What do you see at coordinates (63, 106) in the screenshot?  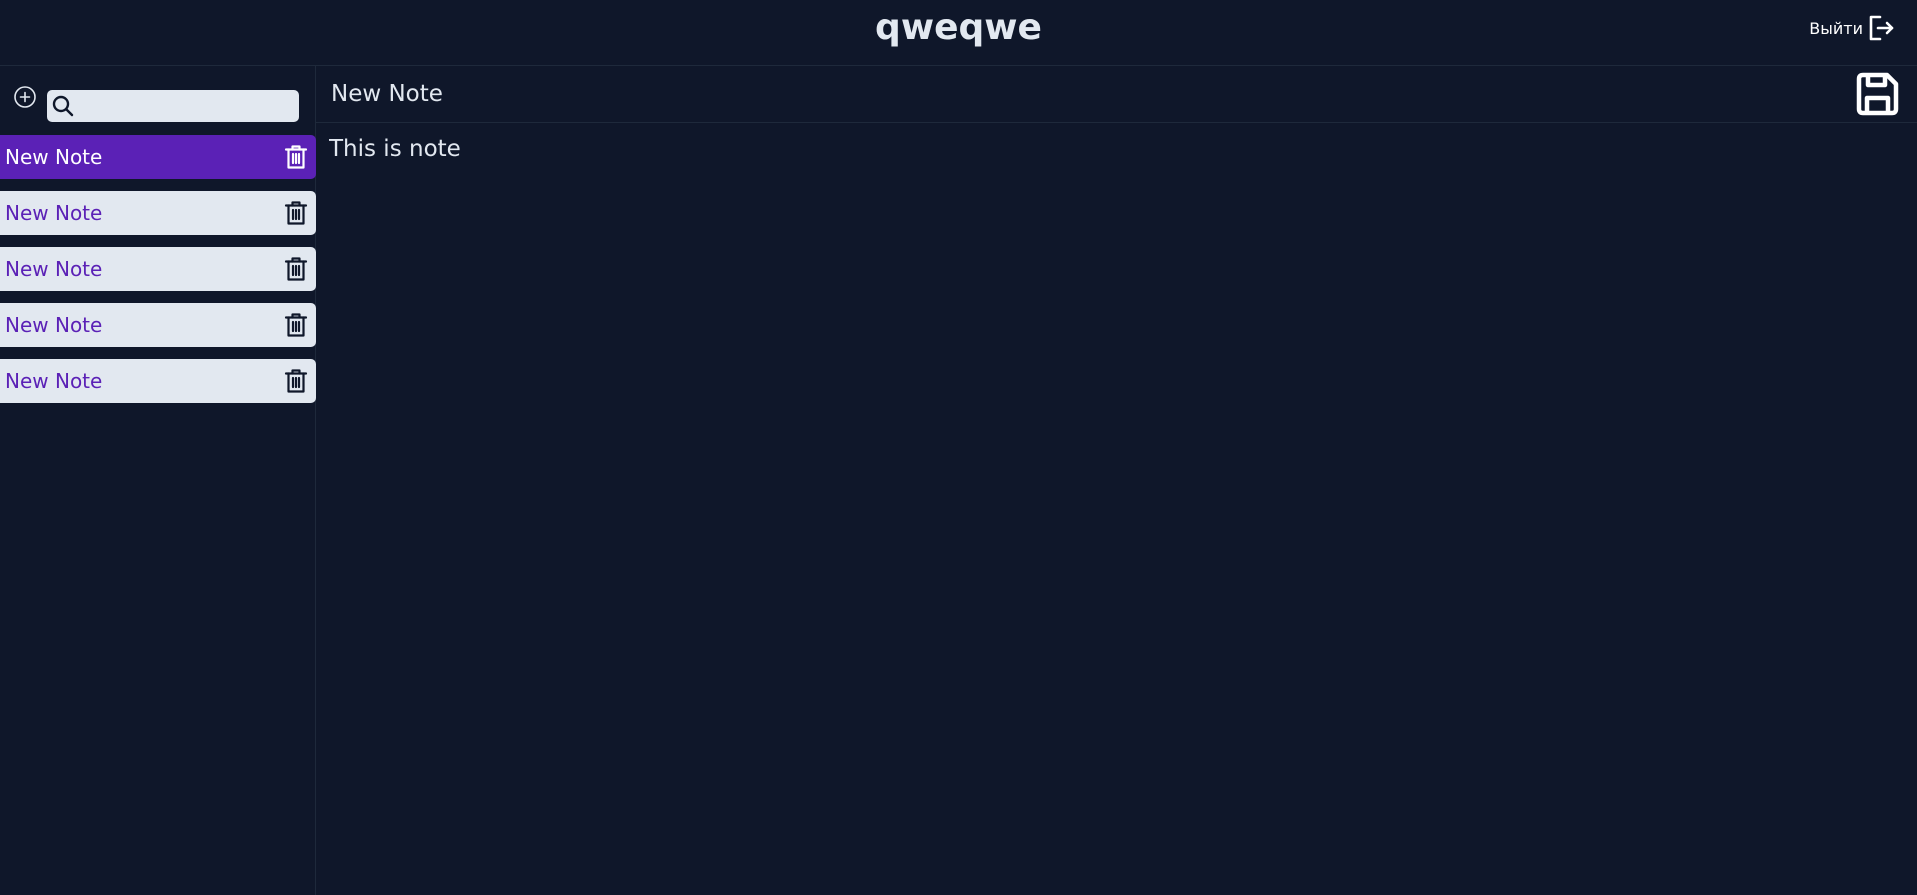 I see `search-icon` at bounding box center [63, 106].